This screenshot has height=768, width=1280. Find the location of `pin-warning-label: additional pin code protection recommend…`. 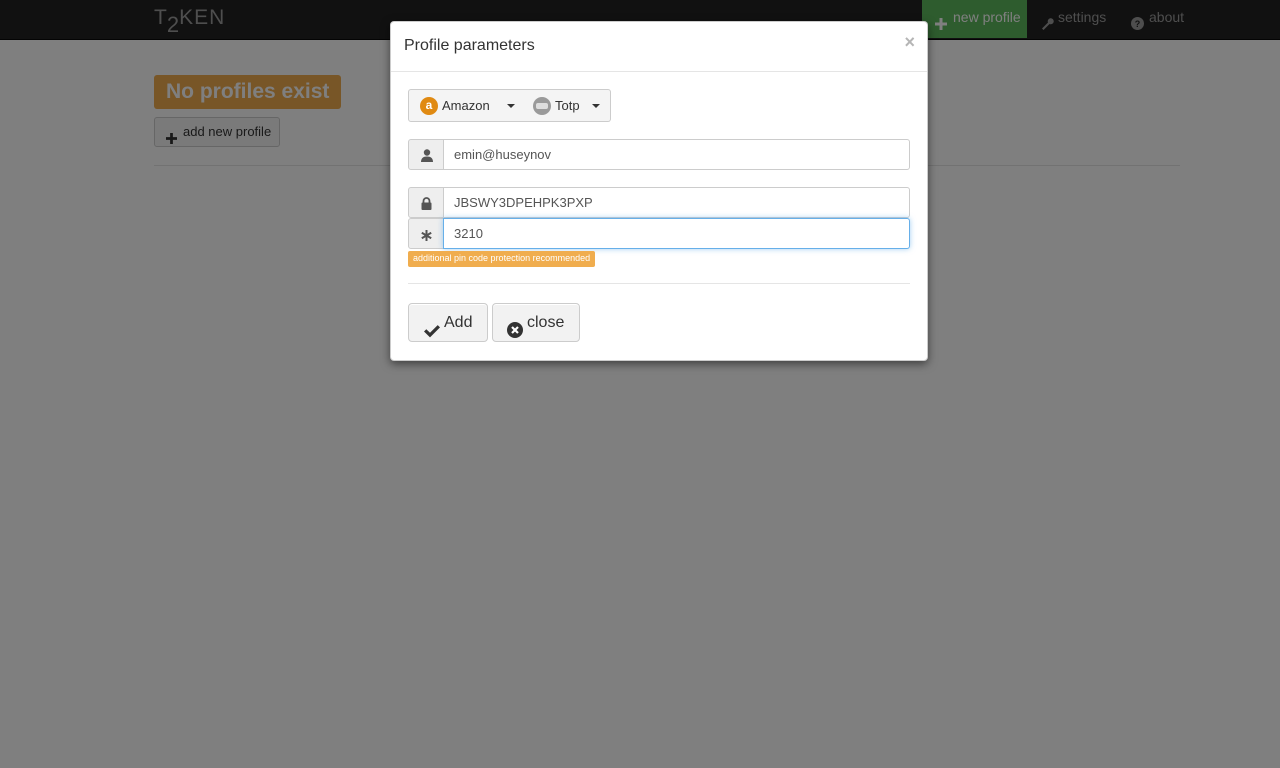

pin-warning-label: additional pin code protection recommend… is located at coordinates (502, 259).